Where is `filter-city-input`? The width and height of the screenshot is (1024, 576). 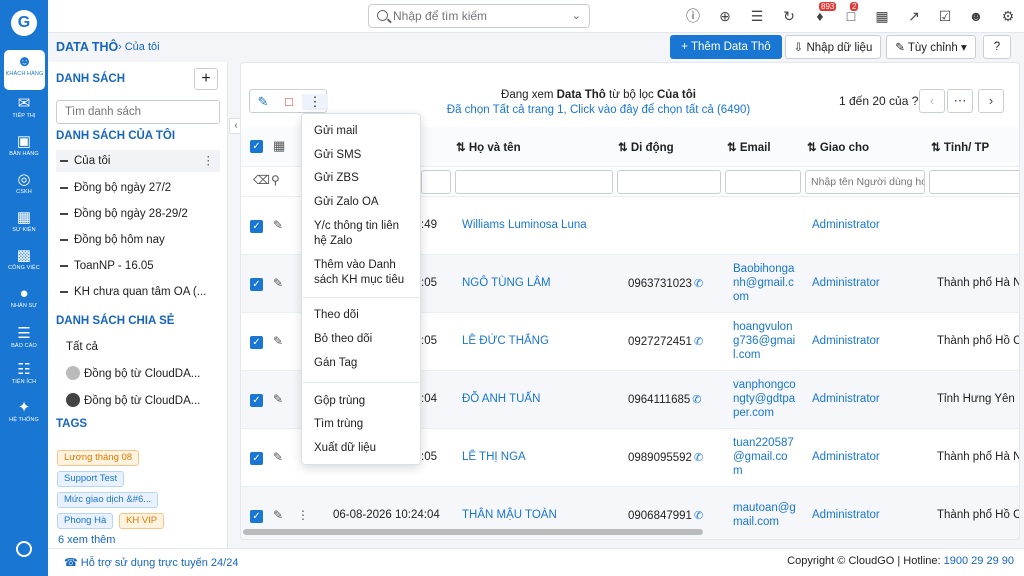
filter-city-input is located at coordinates (974, 182).